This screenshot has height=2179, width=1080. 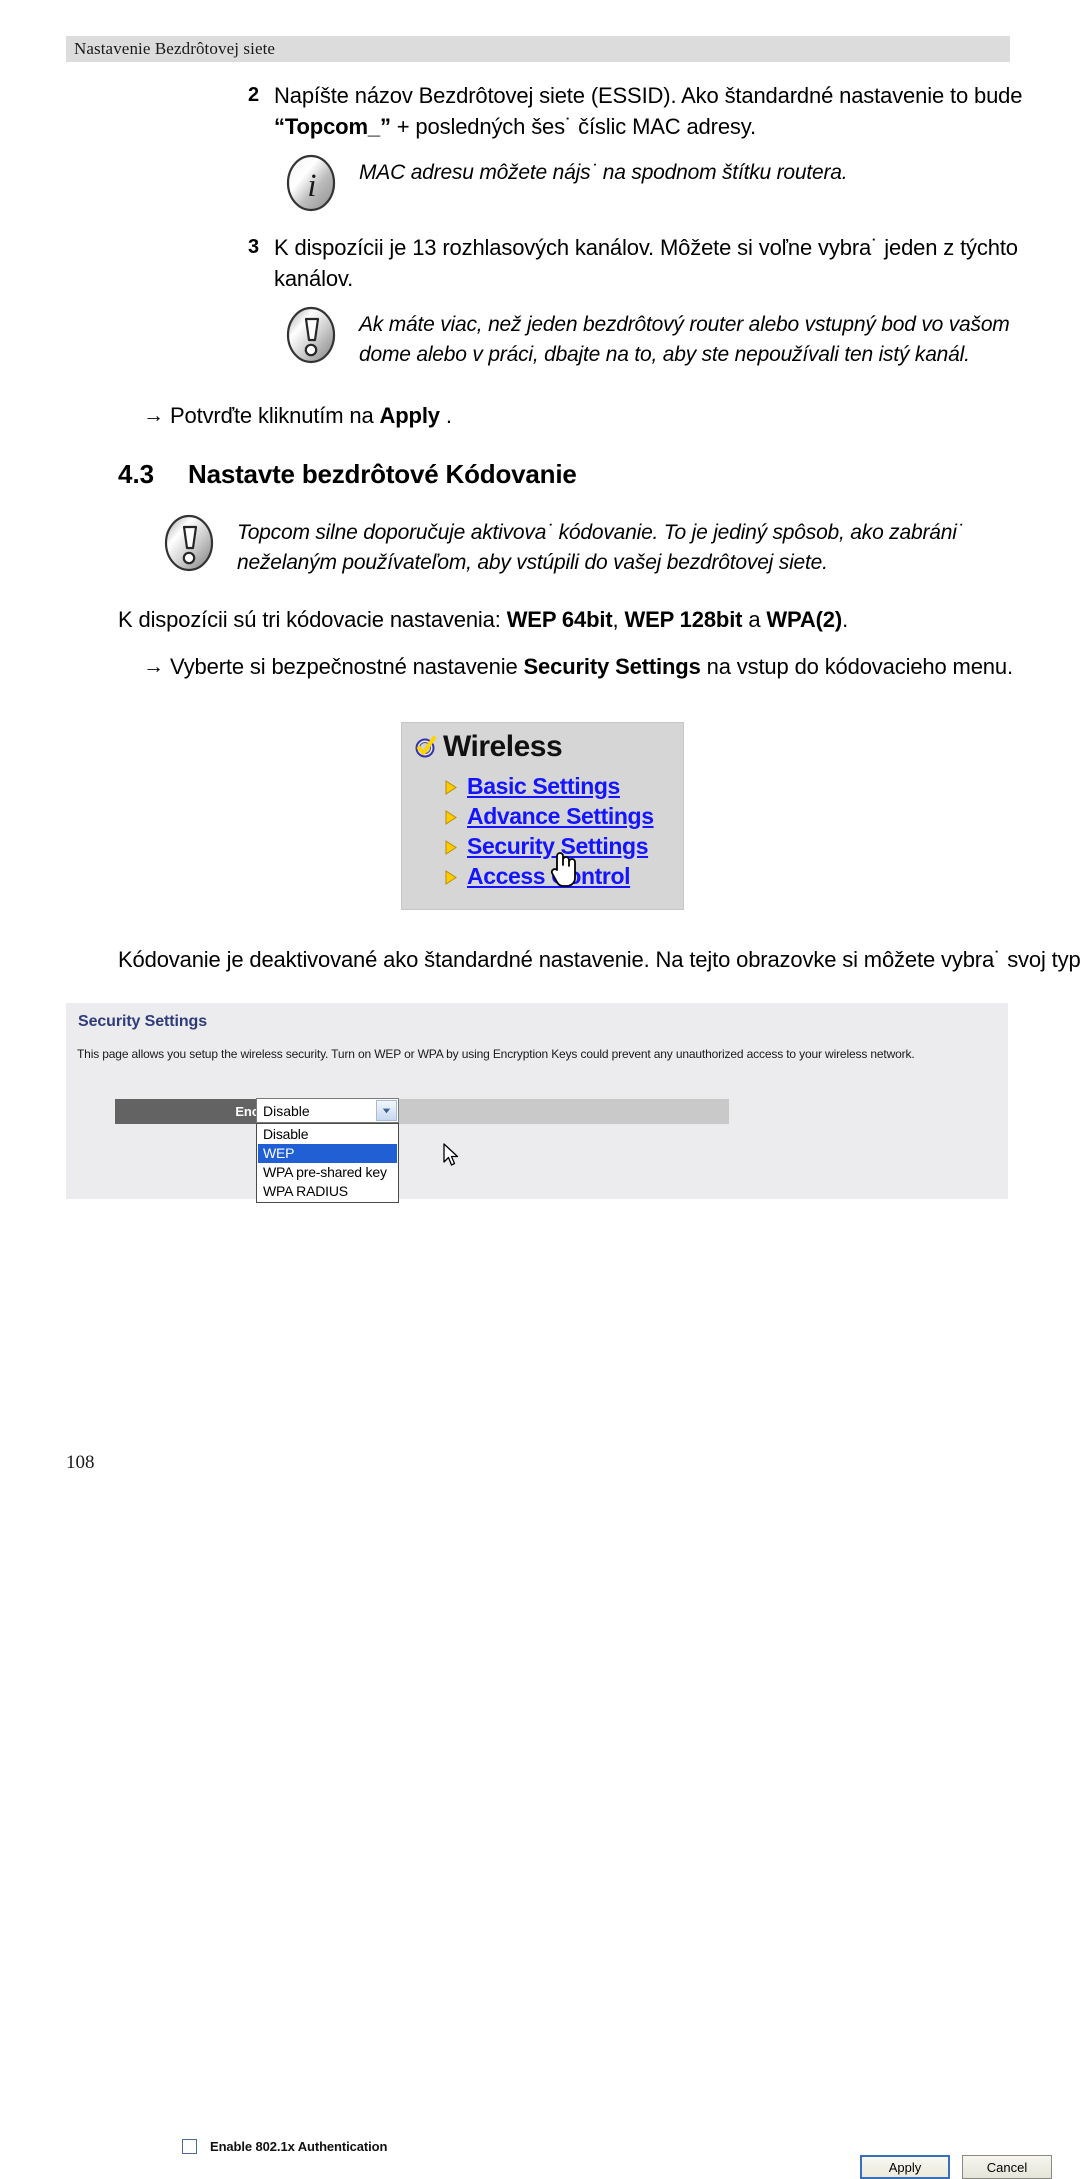 I want to click on check-circle-icon, so click(x=425, y=747).